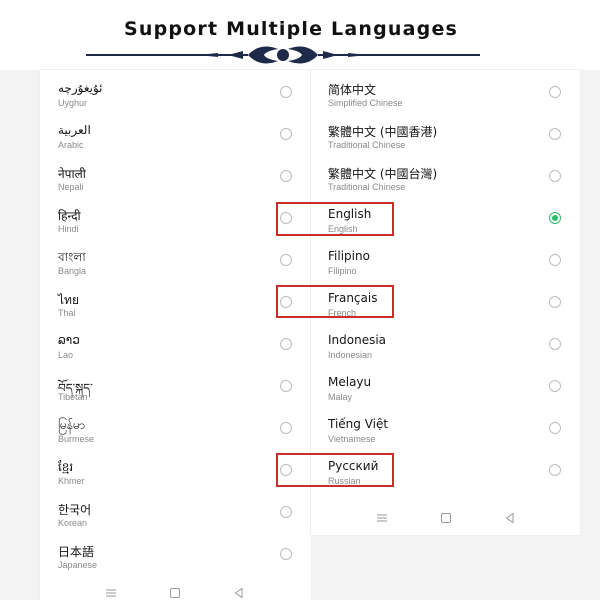 The image size is (600, 600). Describe the element at coordinates (175, 522) in the screenshot. I see `language-option: 한국어 Korean` at that location.